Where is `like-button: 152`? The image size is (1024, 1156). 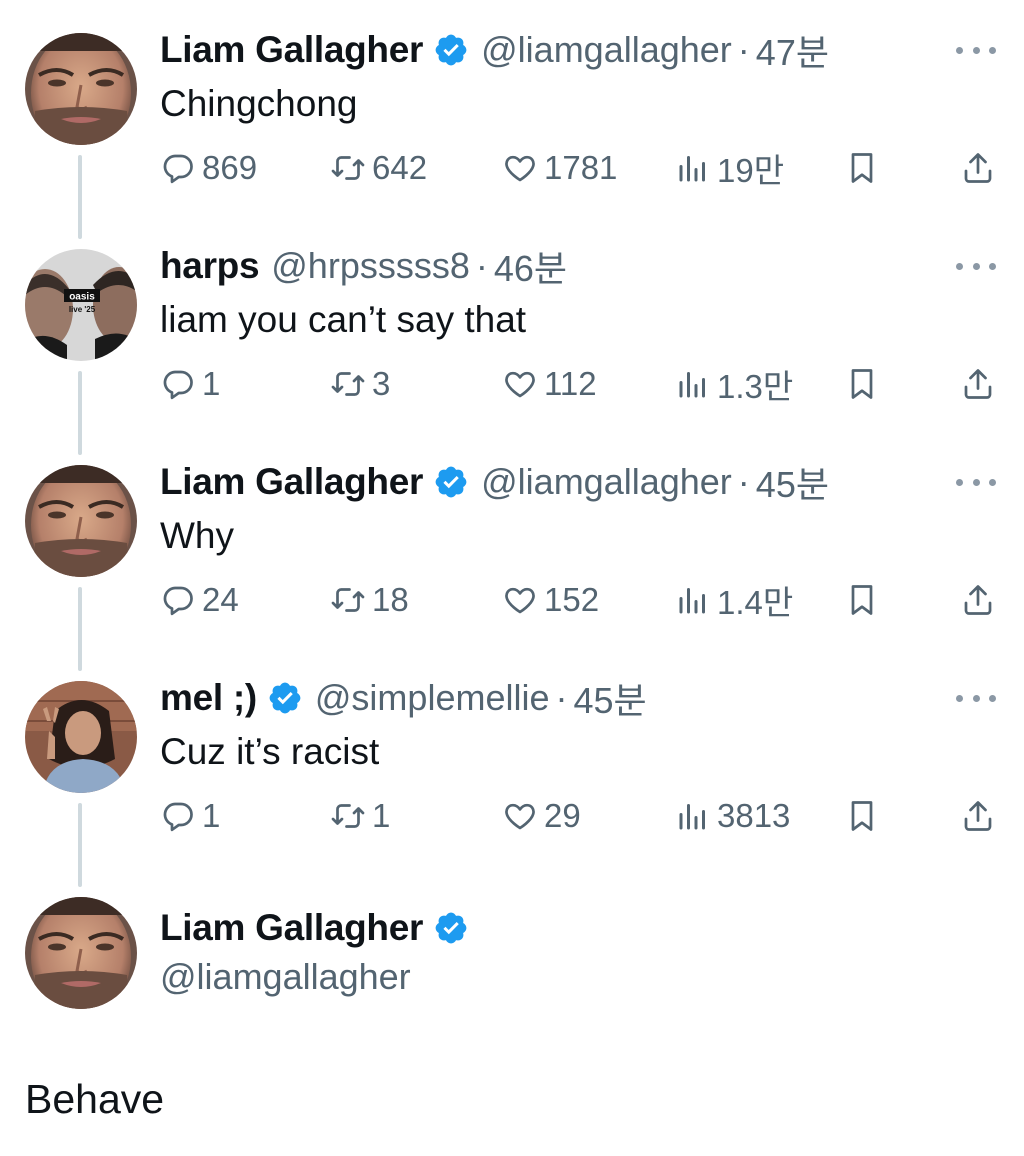
like-button: 152 is located at coordinates (550, 600).